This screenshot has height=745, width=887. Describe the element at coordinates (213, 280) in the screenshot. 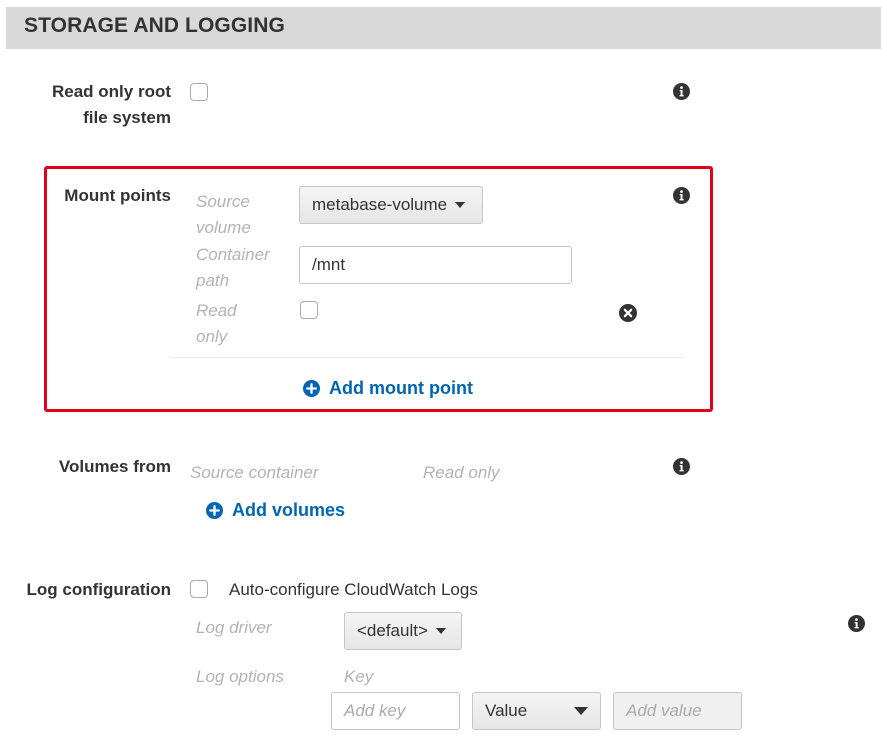

I see `container-path-label-line2: path` at that location.